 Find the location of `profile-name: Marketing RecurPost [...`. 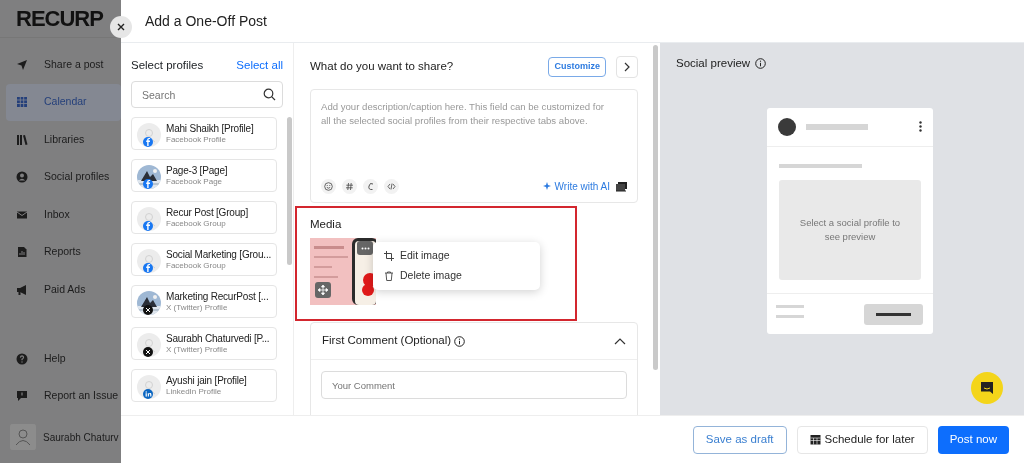

profile-name: Marketing RecurPost [... is located at coordinates (217, 296).